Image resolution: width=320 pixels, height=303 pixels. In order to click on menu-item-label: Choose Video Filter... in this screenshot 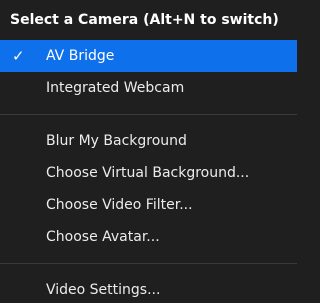, I will do `click(119, 205)`.